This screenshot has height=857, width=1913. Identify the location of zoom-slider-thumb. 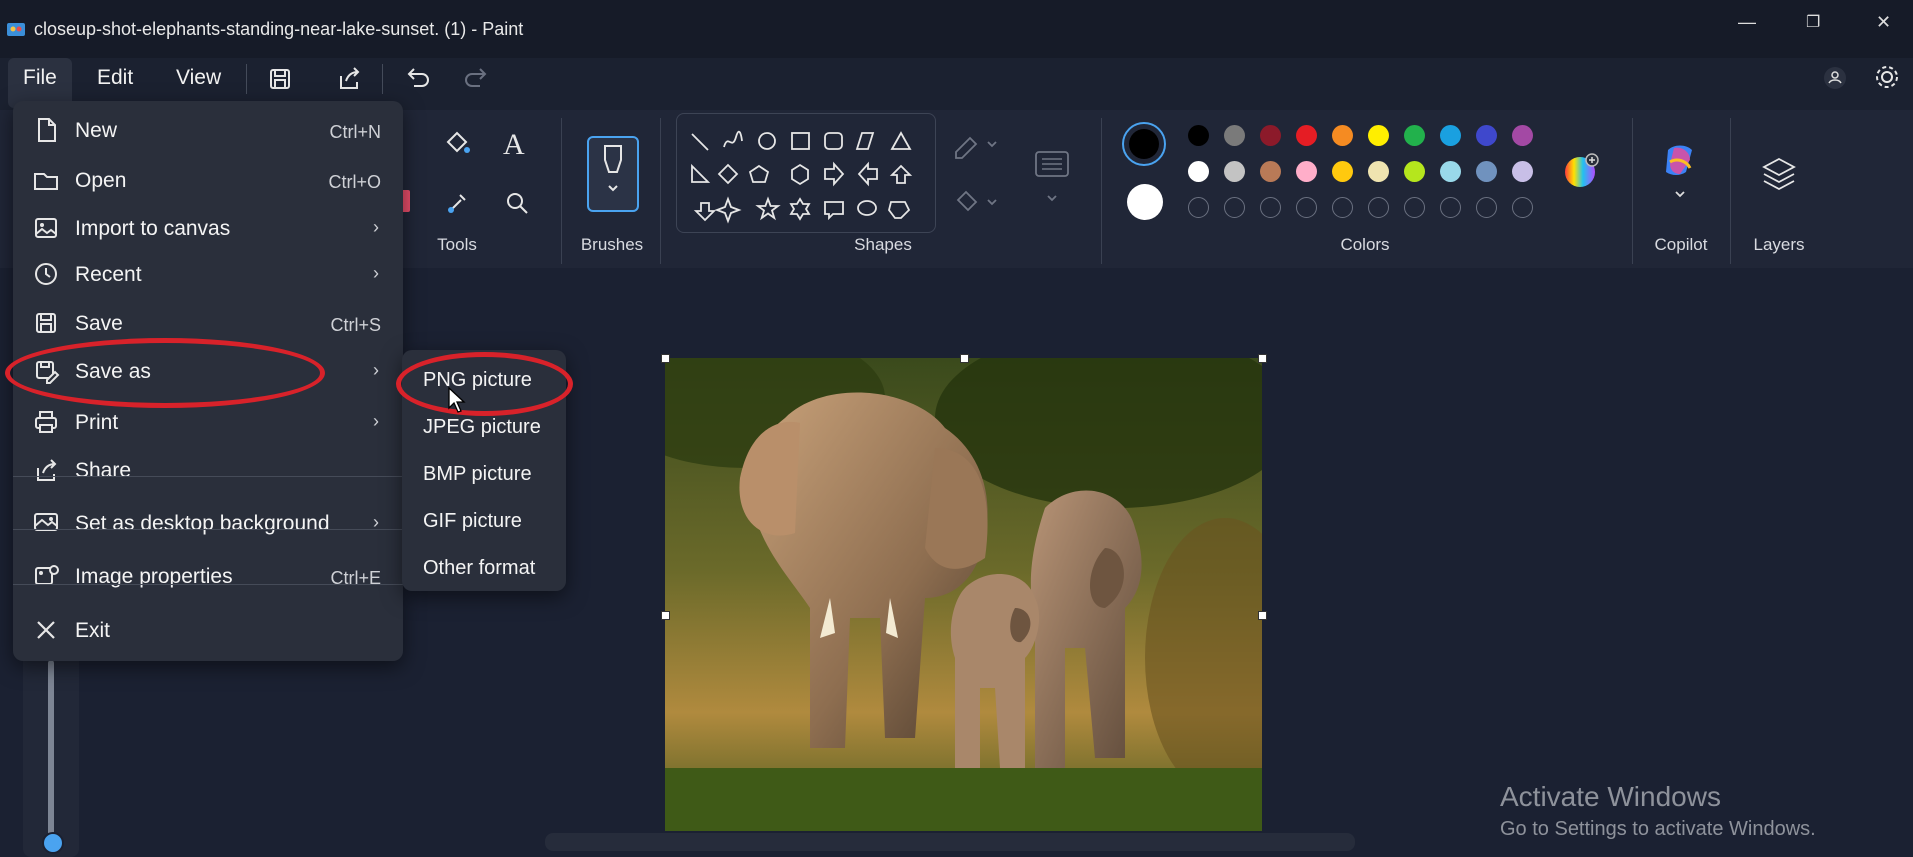
(53, 843).